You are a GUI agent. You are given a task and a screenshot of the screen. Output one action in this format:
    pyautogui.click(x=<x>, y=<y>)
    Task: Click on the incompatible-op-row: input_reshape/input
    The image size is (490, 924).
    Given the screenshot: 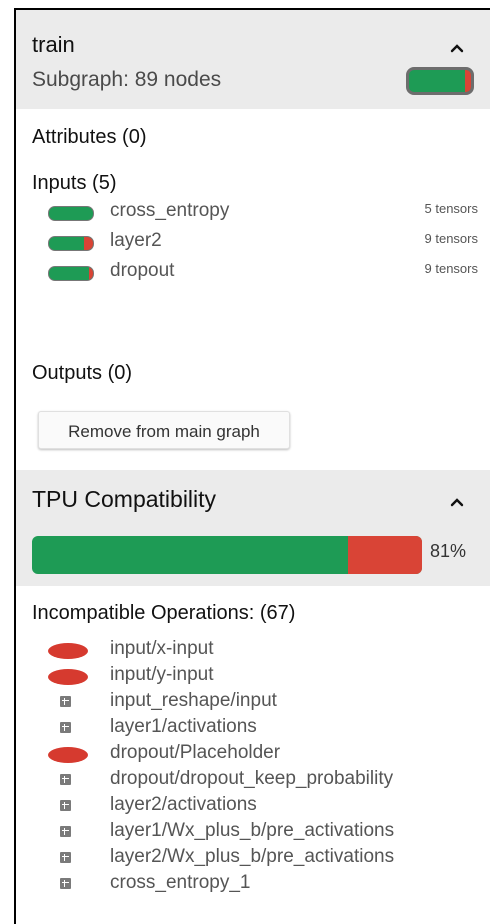 What is the action you would take?
    pyautogui.click(x=268, y=703)
    